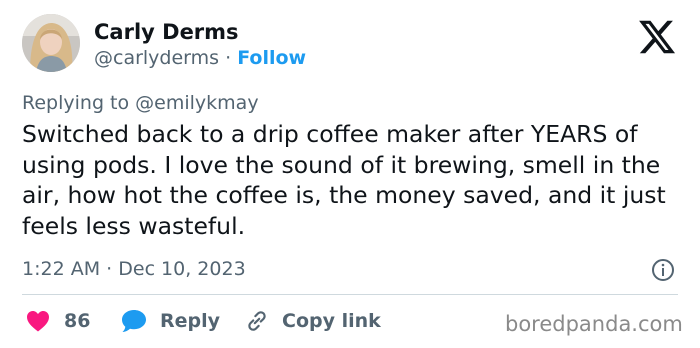  Describe the element at coordinates (58, 321) in the screenshot. I see `like-button: 86` at that location.